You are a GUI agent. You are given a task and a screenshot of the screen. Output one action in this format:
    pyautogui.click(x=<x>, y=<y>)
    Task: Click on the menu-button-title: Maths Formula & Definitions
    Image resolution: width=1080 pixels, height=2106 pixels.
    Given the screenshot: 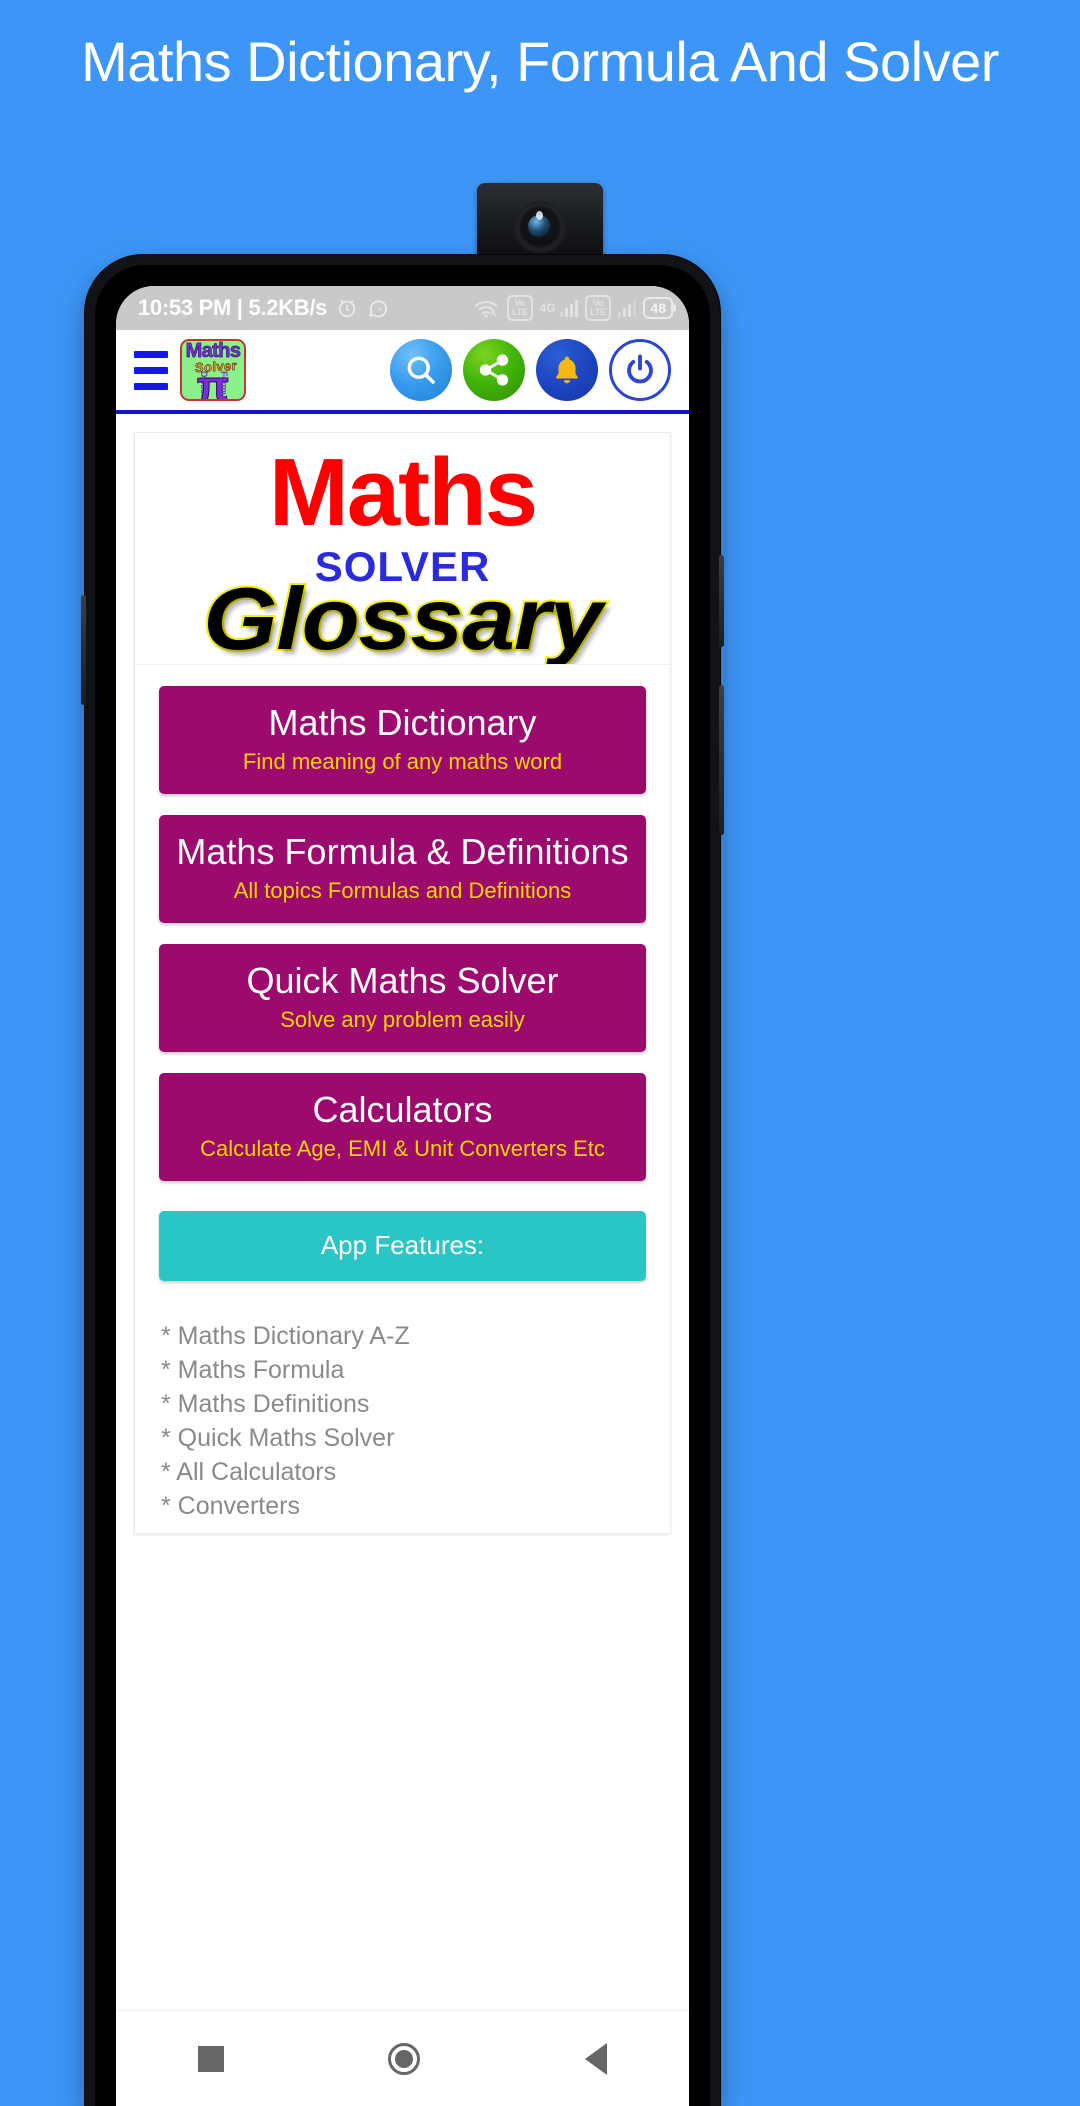 What is the action you would take?
    pyautogui.click(x=402, y=851)
    